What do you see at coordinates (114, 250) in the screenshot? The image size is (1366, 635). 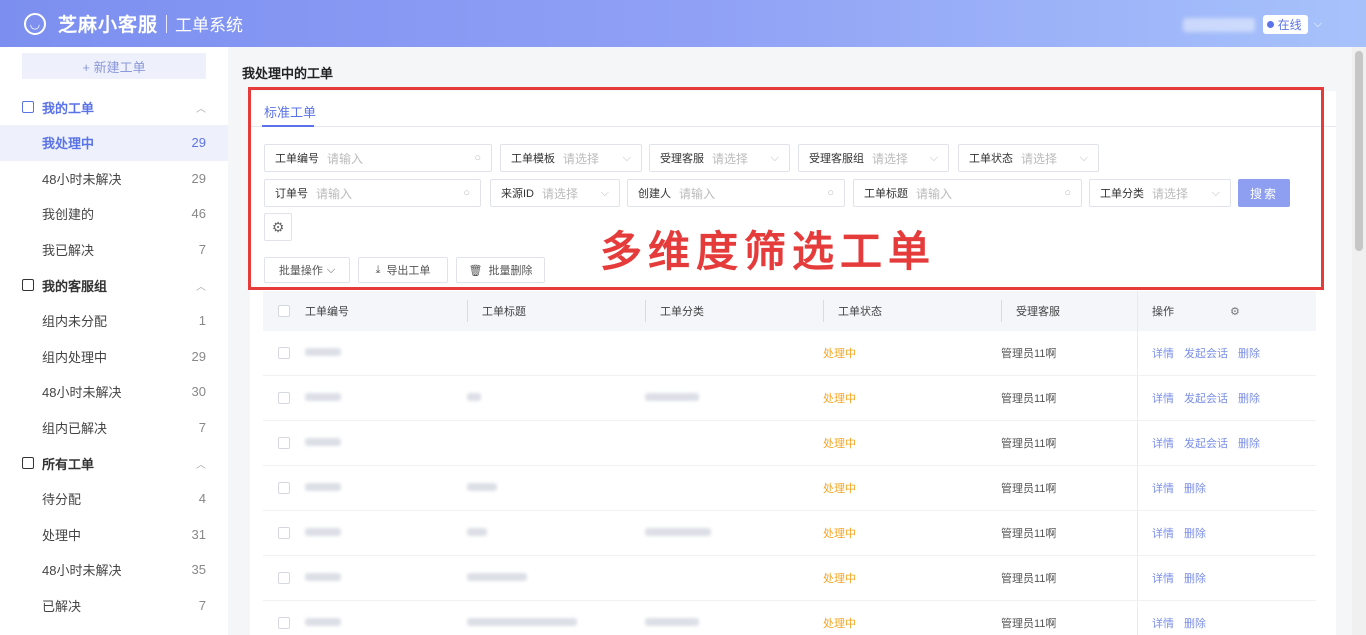 I see `sidebar-item-my-resolved: 我已解决 7` at bounding box center [114, 250].